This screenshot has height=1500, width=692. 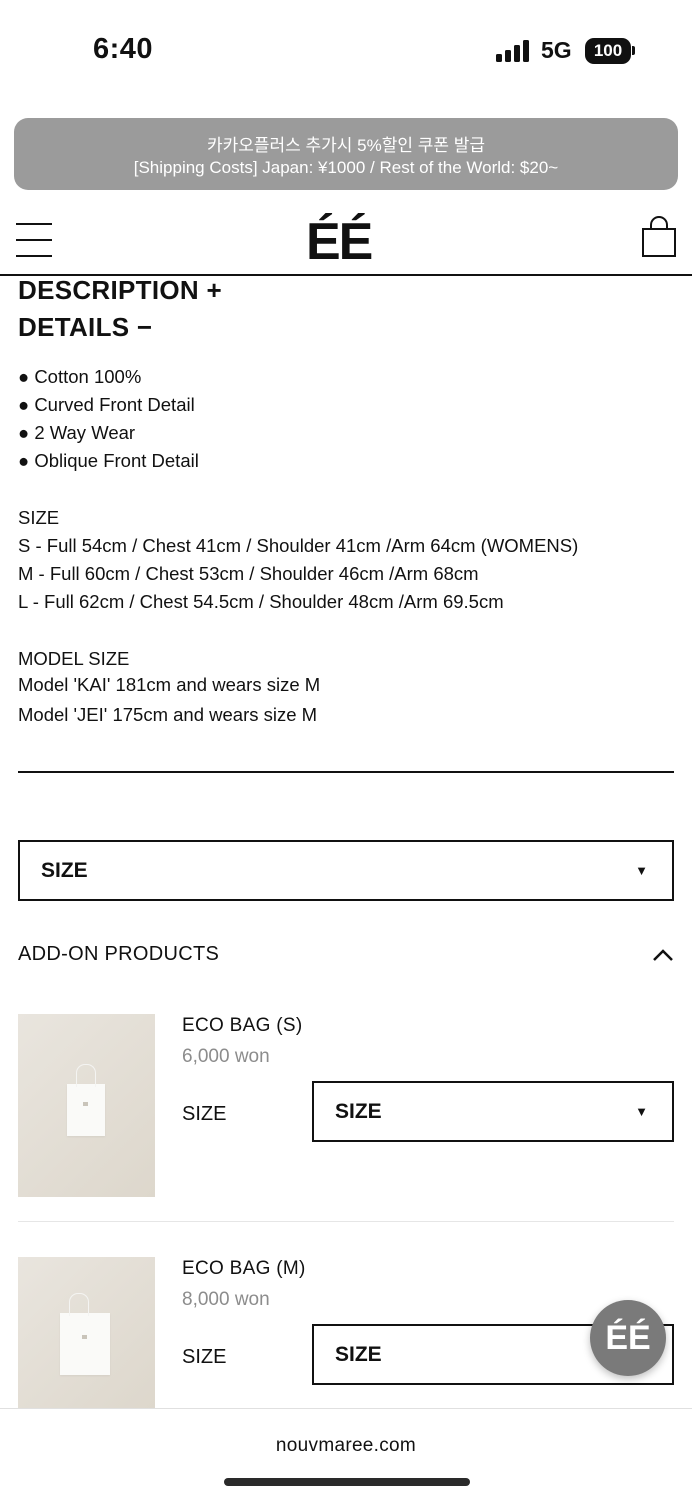 I want to click on home-indicator, so click(x=347, y=1482).